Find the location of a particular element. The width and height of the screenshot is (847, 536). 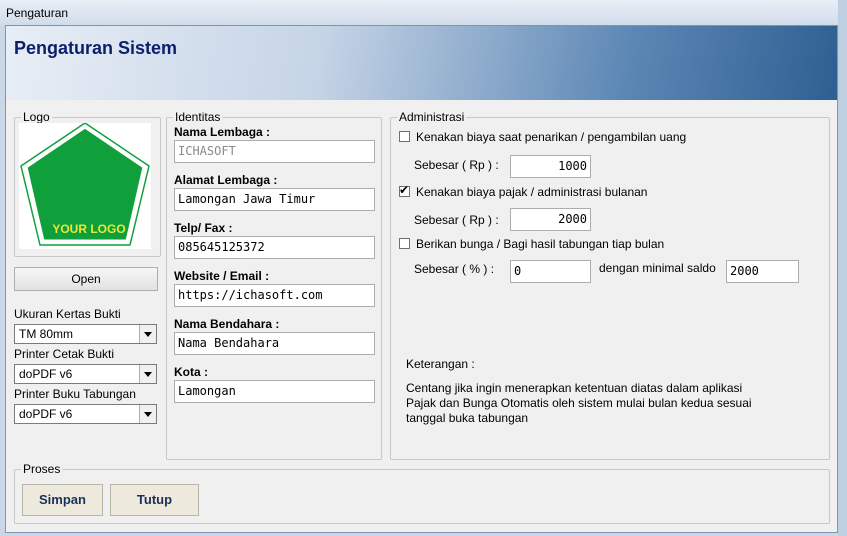

withdraw-amount-input: 1000 is located at coordinates (550, 166).